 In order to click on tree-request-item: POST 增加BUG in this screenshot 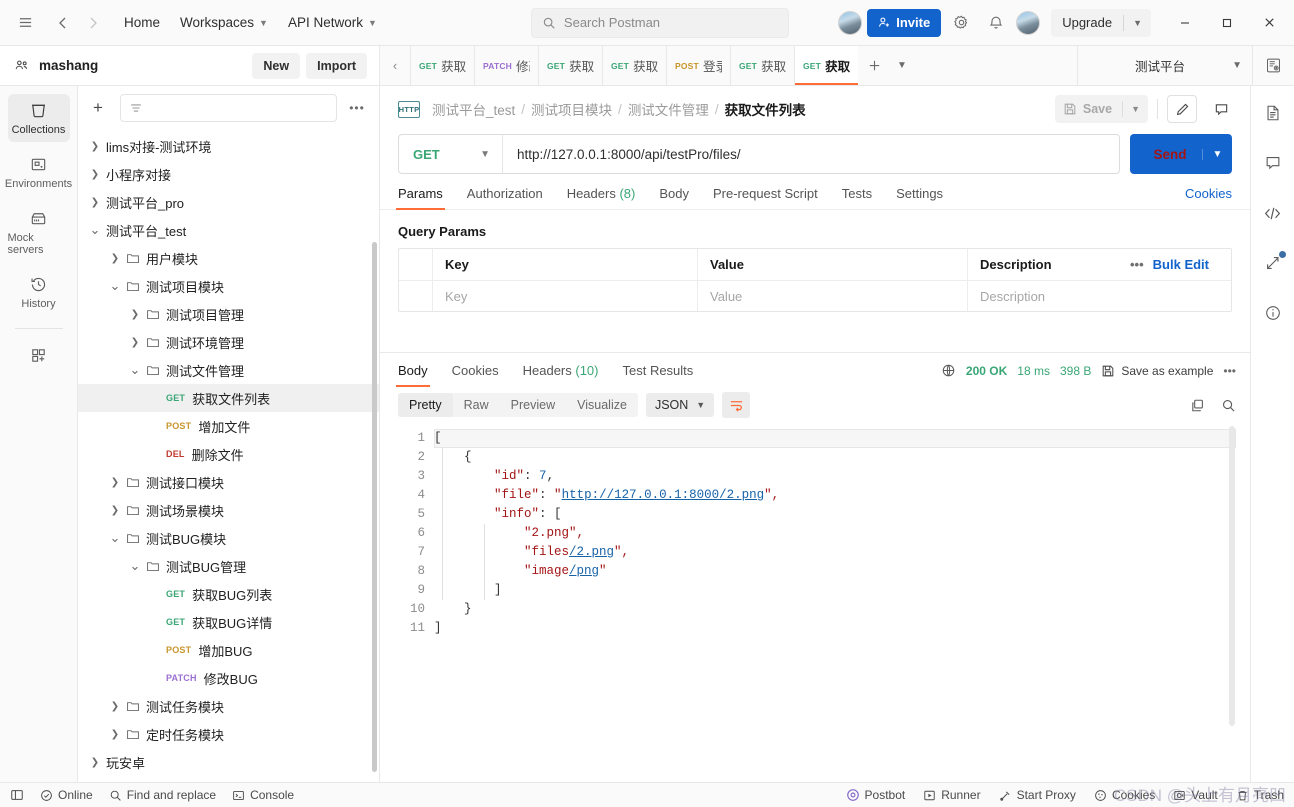, I will do `click(228, 650)`.